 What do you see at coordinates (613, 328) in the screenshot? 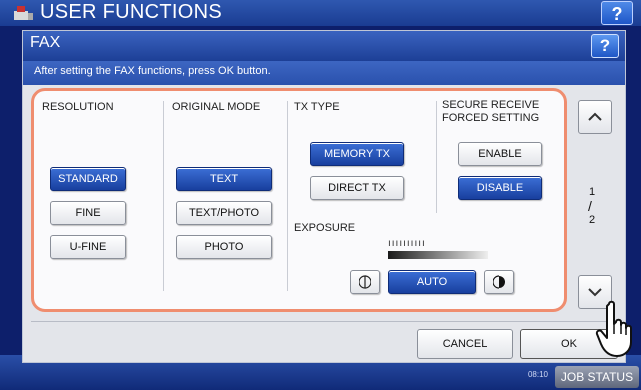
I see `pointing-hand-icon` at bounding box center [613, 328].